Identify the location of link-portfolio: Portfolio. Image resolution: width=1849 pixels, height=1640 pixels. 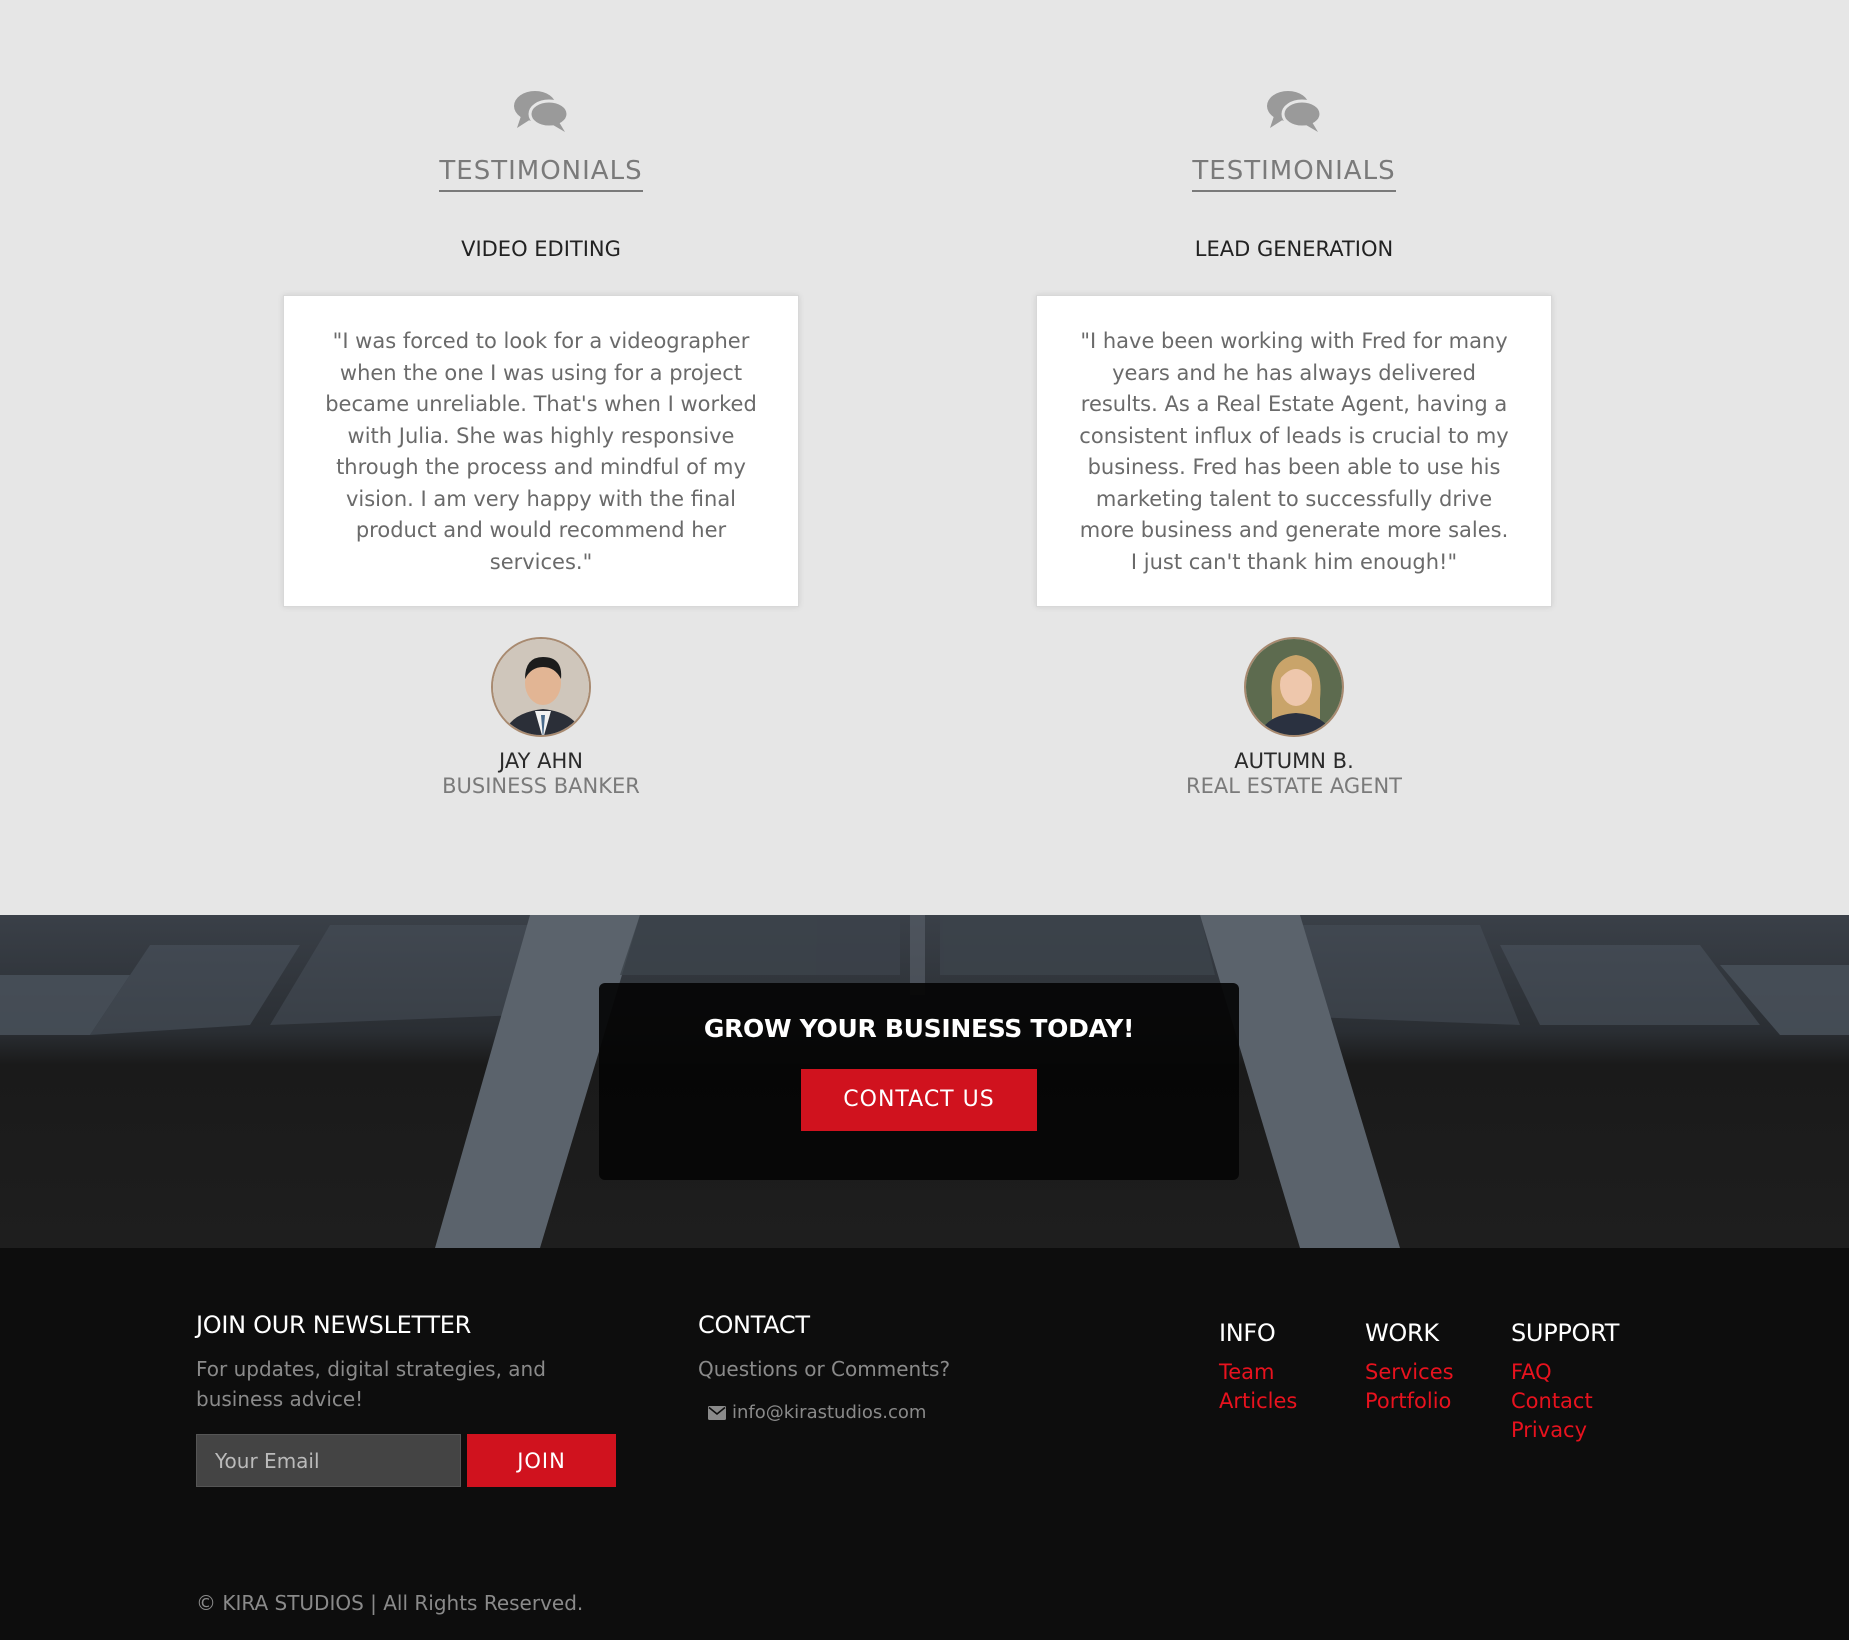
(1435, 1401).